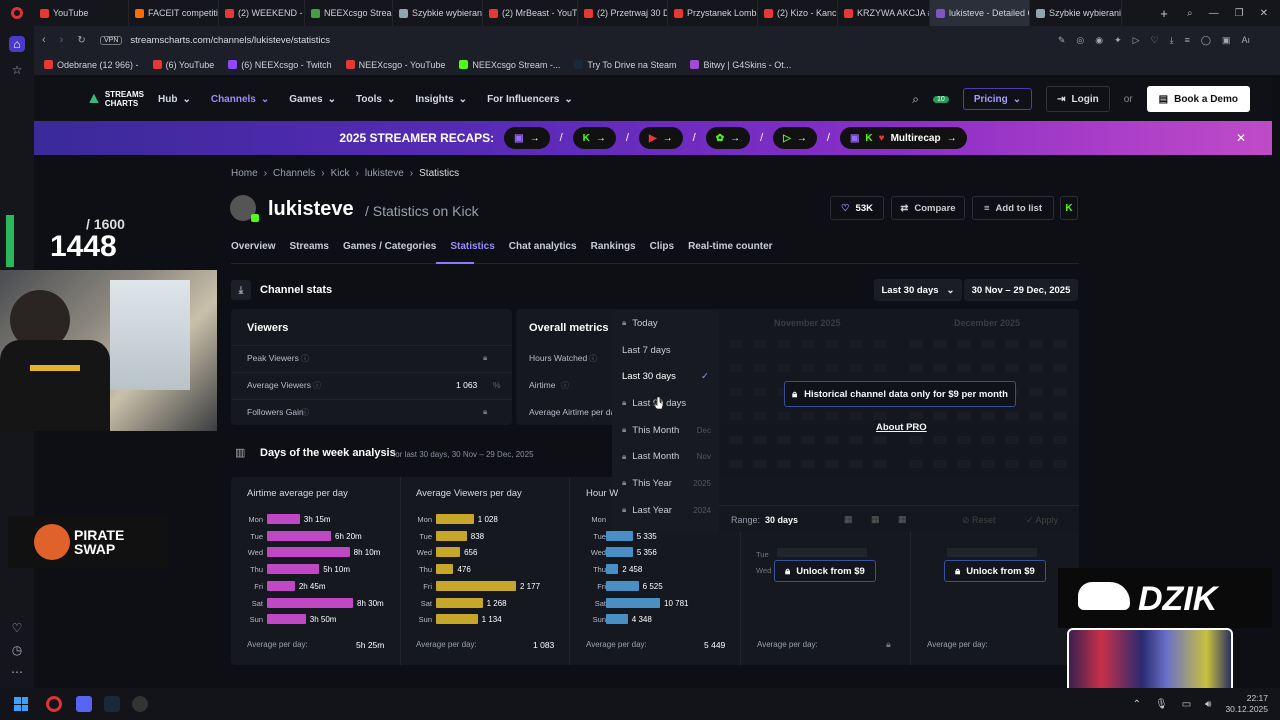 The height and width of the screenshot is (720, 1280). Describe the element at coordinates (17, 650) in the screenshot. I see `history-icon: ◷` at that location.